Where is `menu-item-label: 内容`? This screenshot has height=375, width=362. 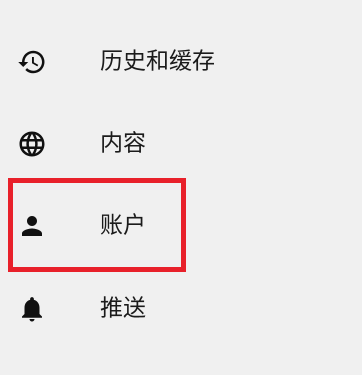
menu-item-label: 内容 is located at coordinates (123, 143).